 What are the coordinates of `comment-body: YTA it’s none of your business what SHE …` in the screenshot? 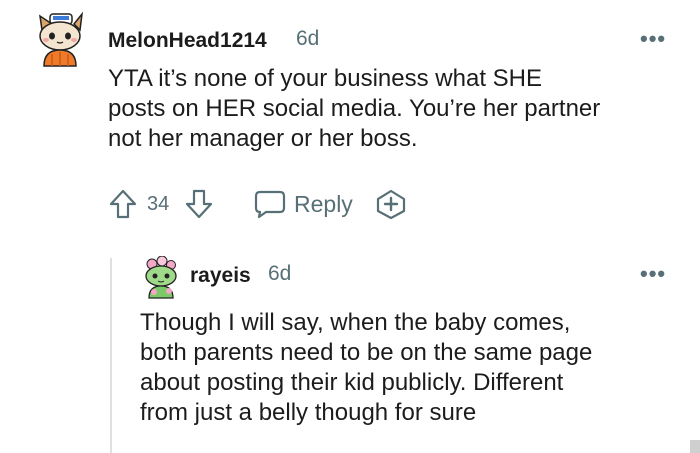 It's located at (354, 109).